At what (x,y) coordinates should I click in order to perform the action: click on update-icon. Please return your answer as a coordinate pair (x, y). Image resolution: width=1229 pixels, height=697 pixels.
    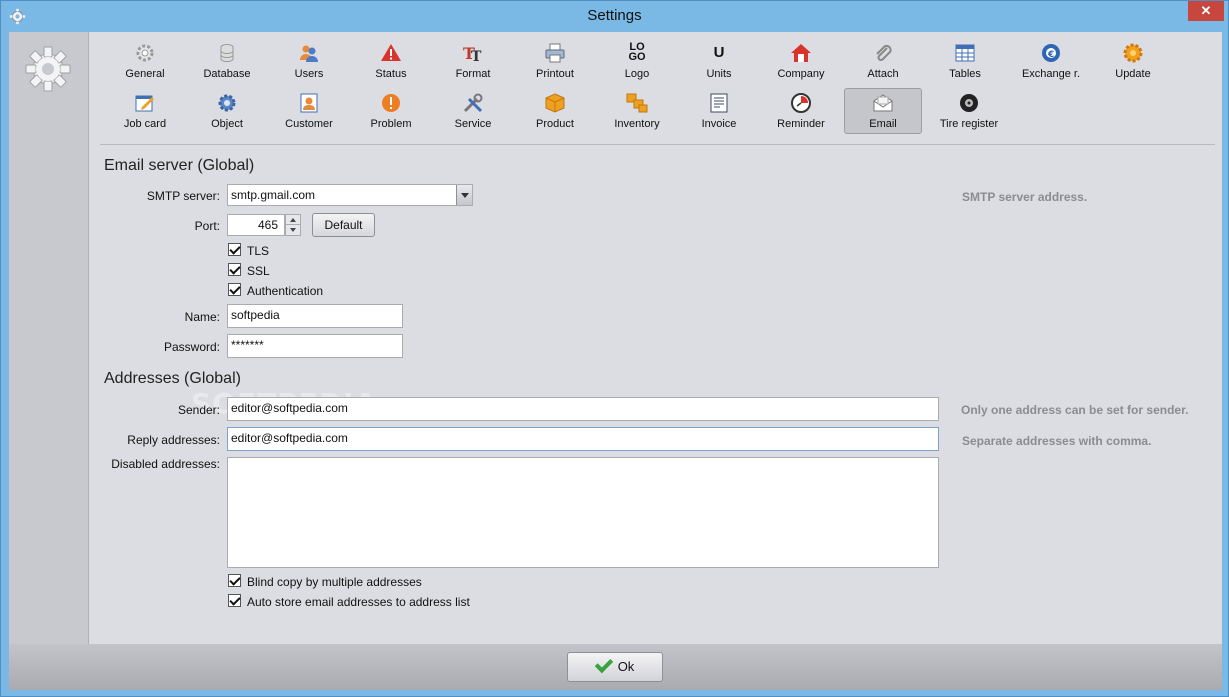
    Looking at the image, I should click on (1133, 53).